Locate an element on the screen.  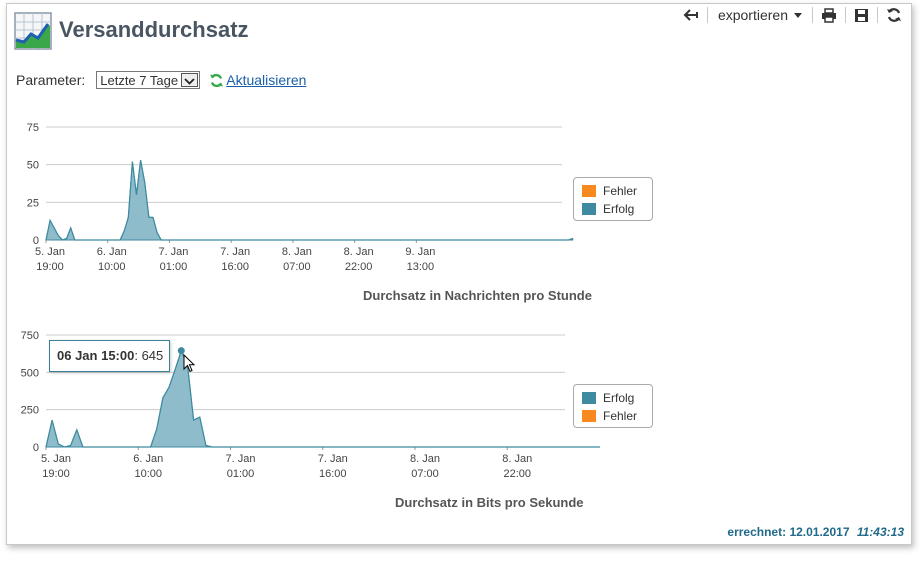
tooltip-label: 06 Jan 15:00 is located at coordinates (96, 355).